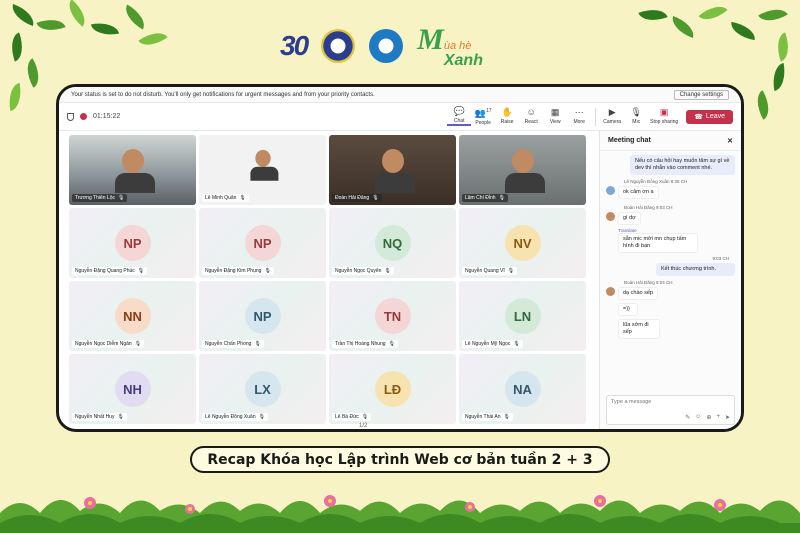 The width and height of the screenshot is (800, 533). I want to click on participant-name-tag: Nguyễn Nhất Huy 🎙, so click(99, 417).